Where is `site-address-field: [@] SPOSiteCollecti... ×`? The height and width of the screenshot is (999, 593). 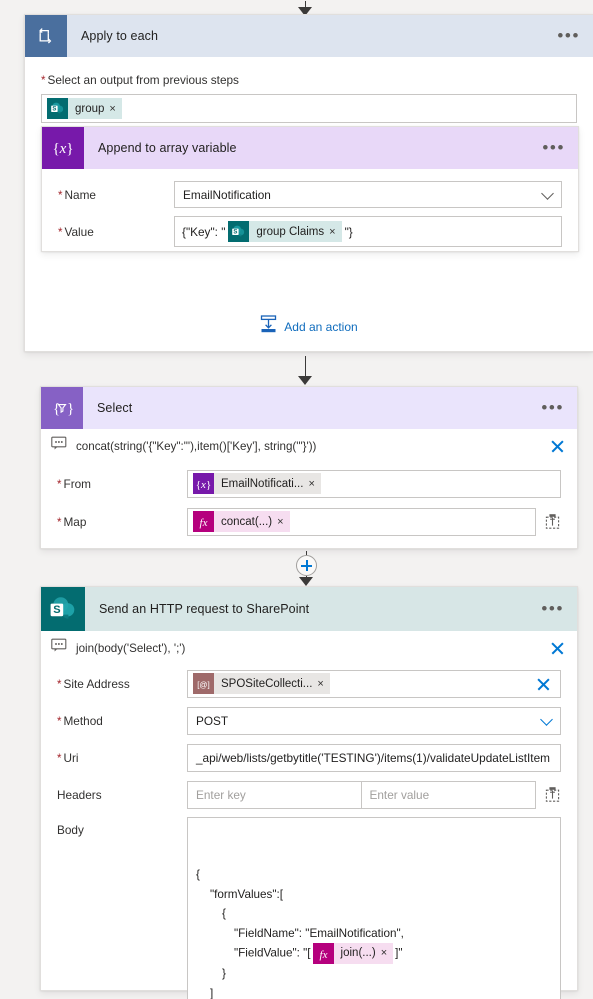 site-address-field: [@] SPOSiteCollecti... × is located at coordinates (374, 683).